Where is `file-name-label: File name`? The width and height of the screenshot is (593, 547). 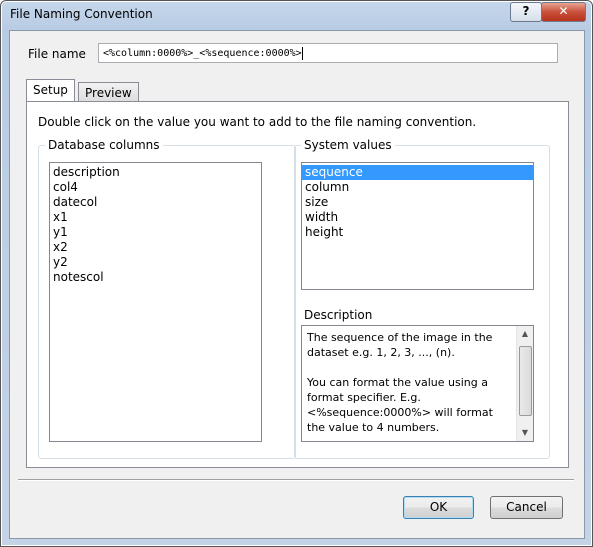
file-name-label: File name is located at coordinates (57, 54).